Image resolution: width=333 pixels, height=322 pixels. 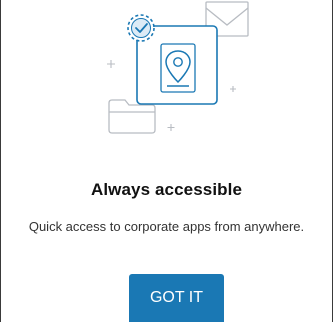 What do you see at coordinates (141, 28) in the screenshot?
I see `check-badge-icon` at bounding box center [141, 28].